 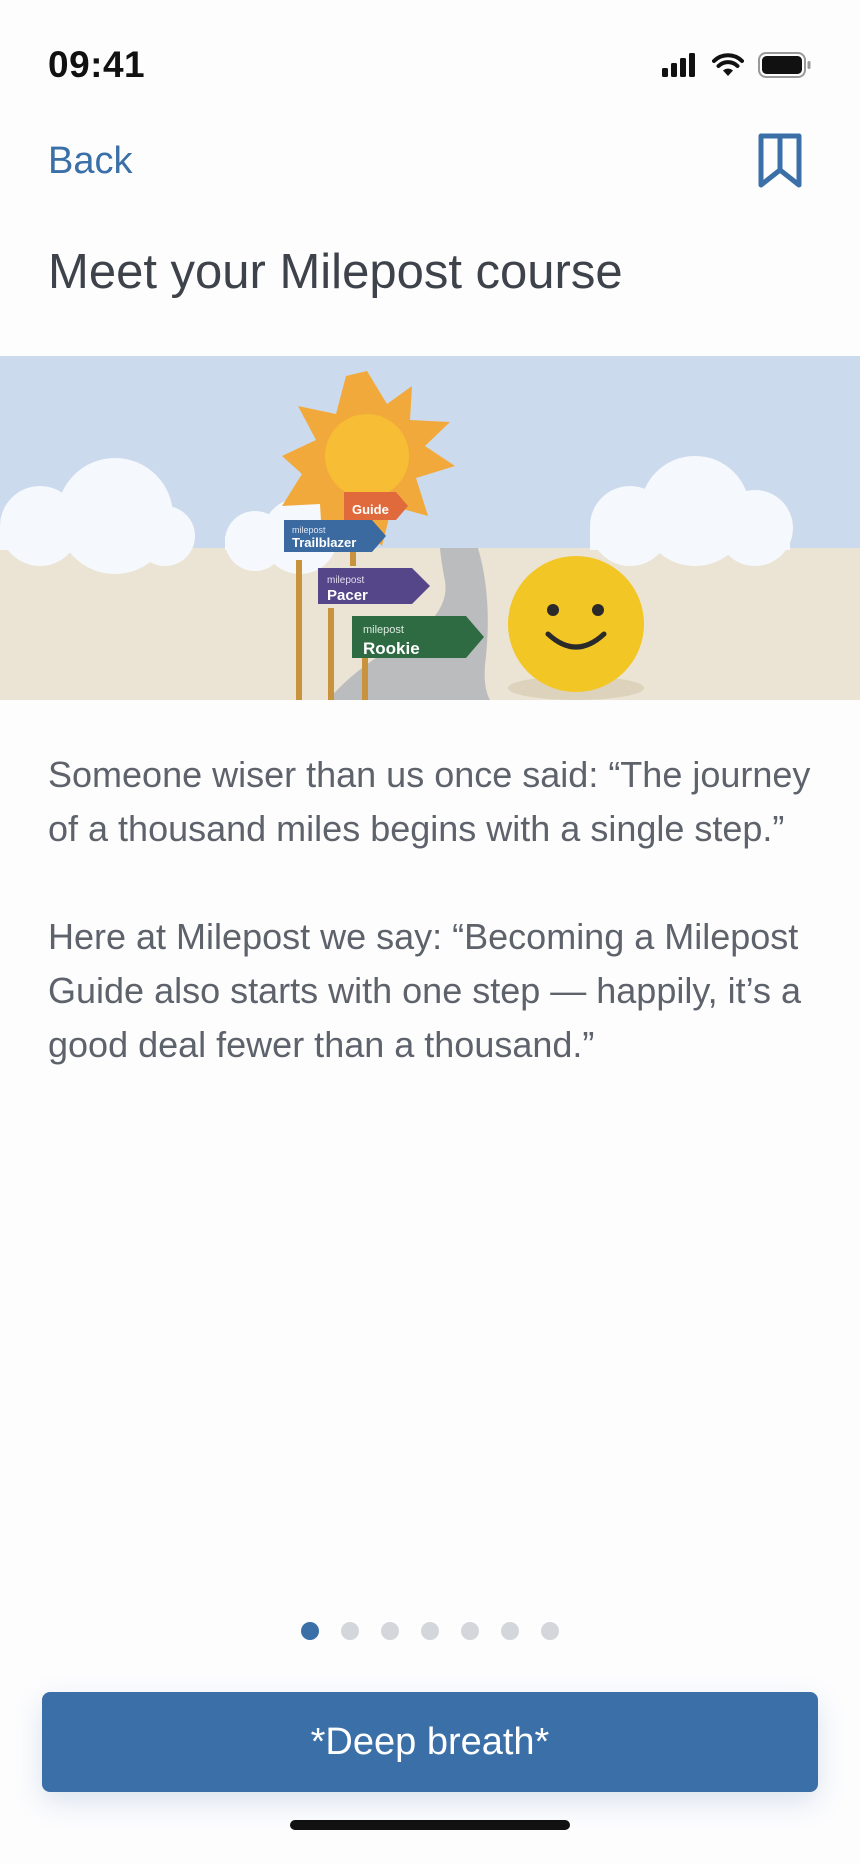 I want to click on sign-pacer: milepost Pacer, so click(x=374, y=586).